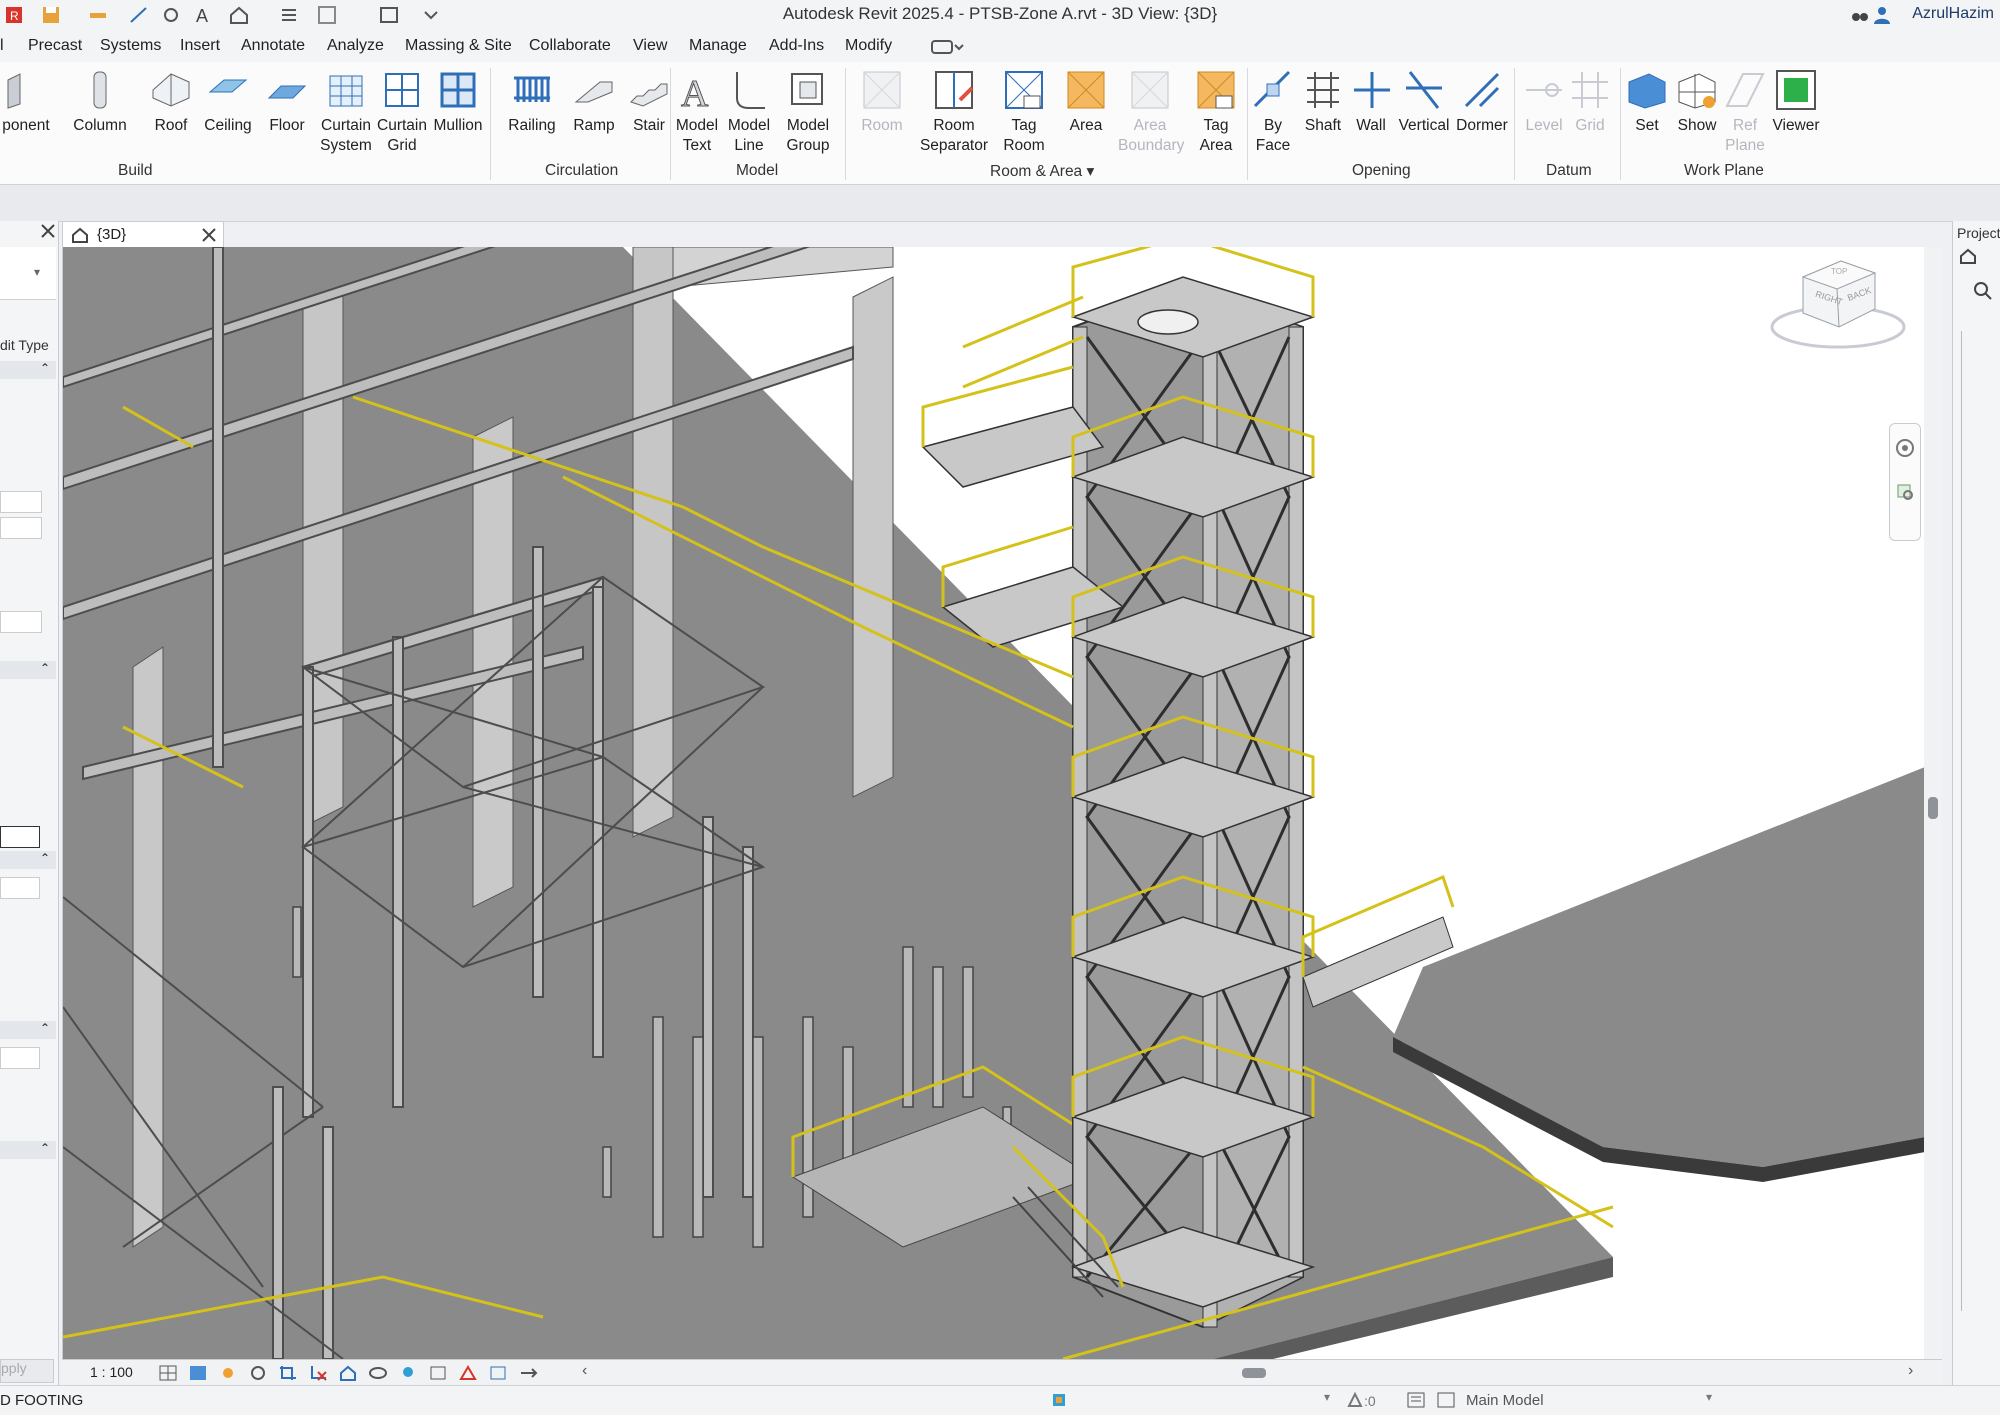  What do you see at coordinates (258, 1373) in the screenshot?
I see `shadows-icon` at bounding box center [258, 1373].